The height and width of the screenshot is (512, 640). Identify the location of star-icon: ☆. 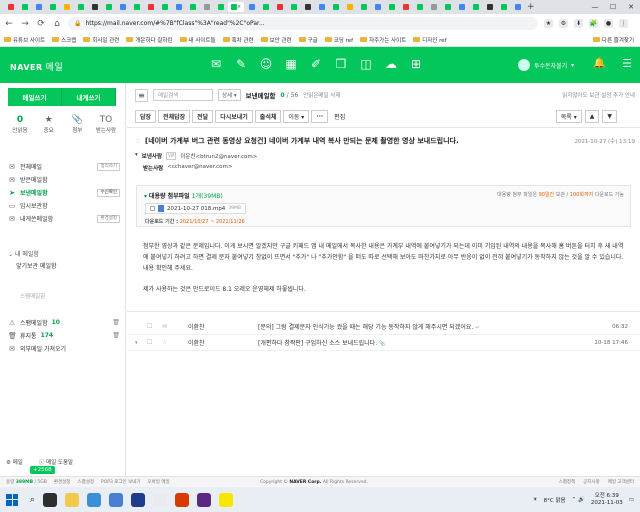
(140, 141).